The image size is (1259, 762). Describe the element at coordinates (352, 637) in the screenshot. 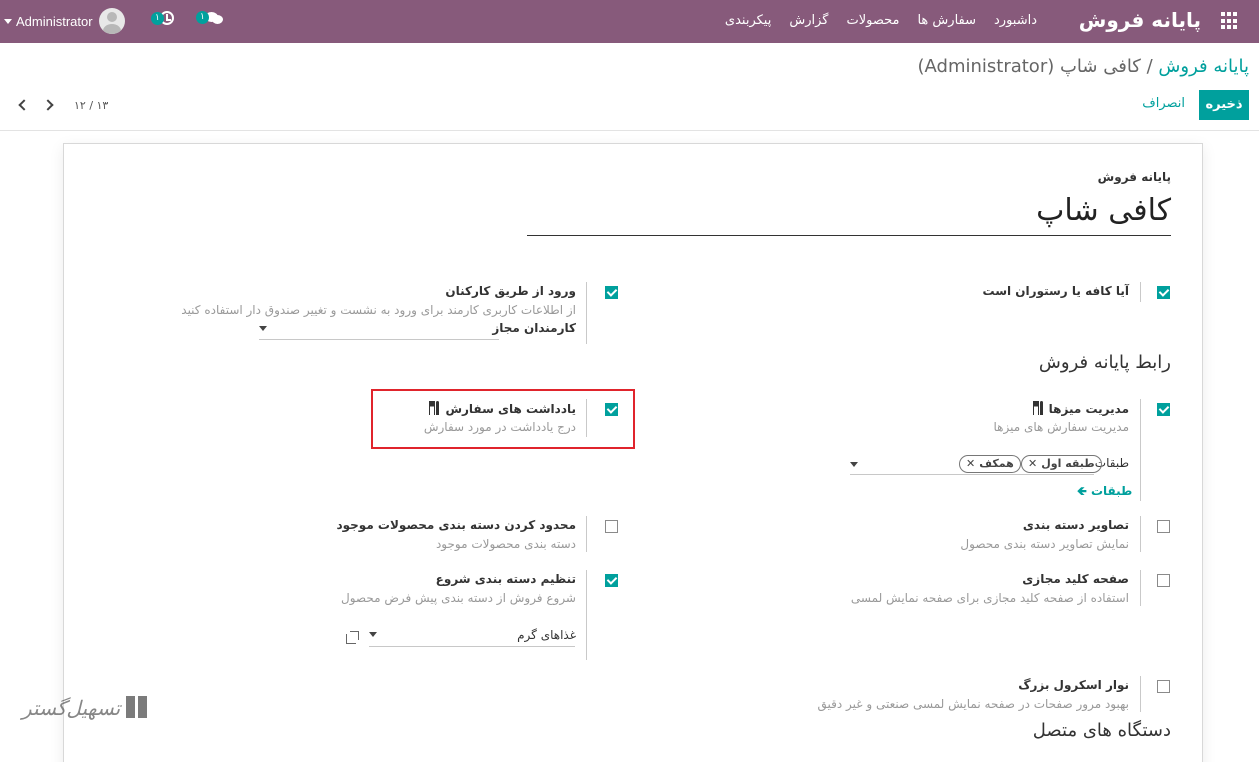

I see `external-link-icon` at that location.